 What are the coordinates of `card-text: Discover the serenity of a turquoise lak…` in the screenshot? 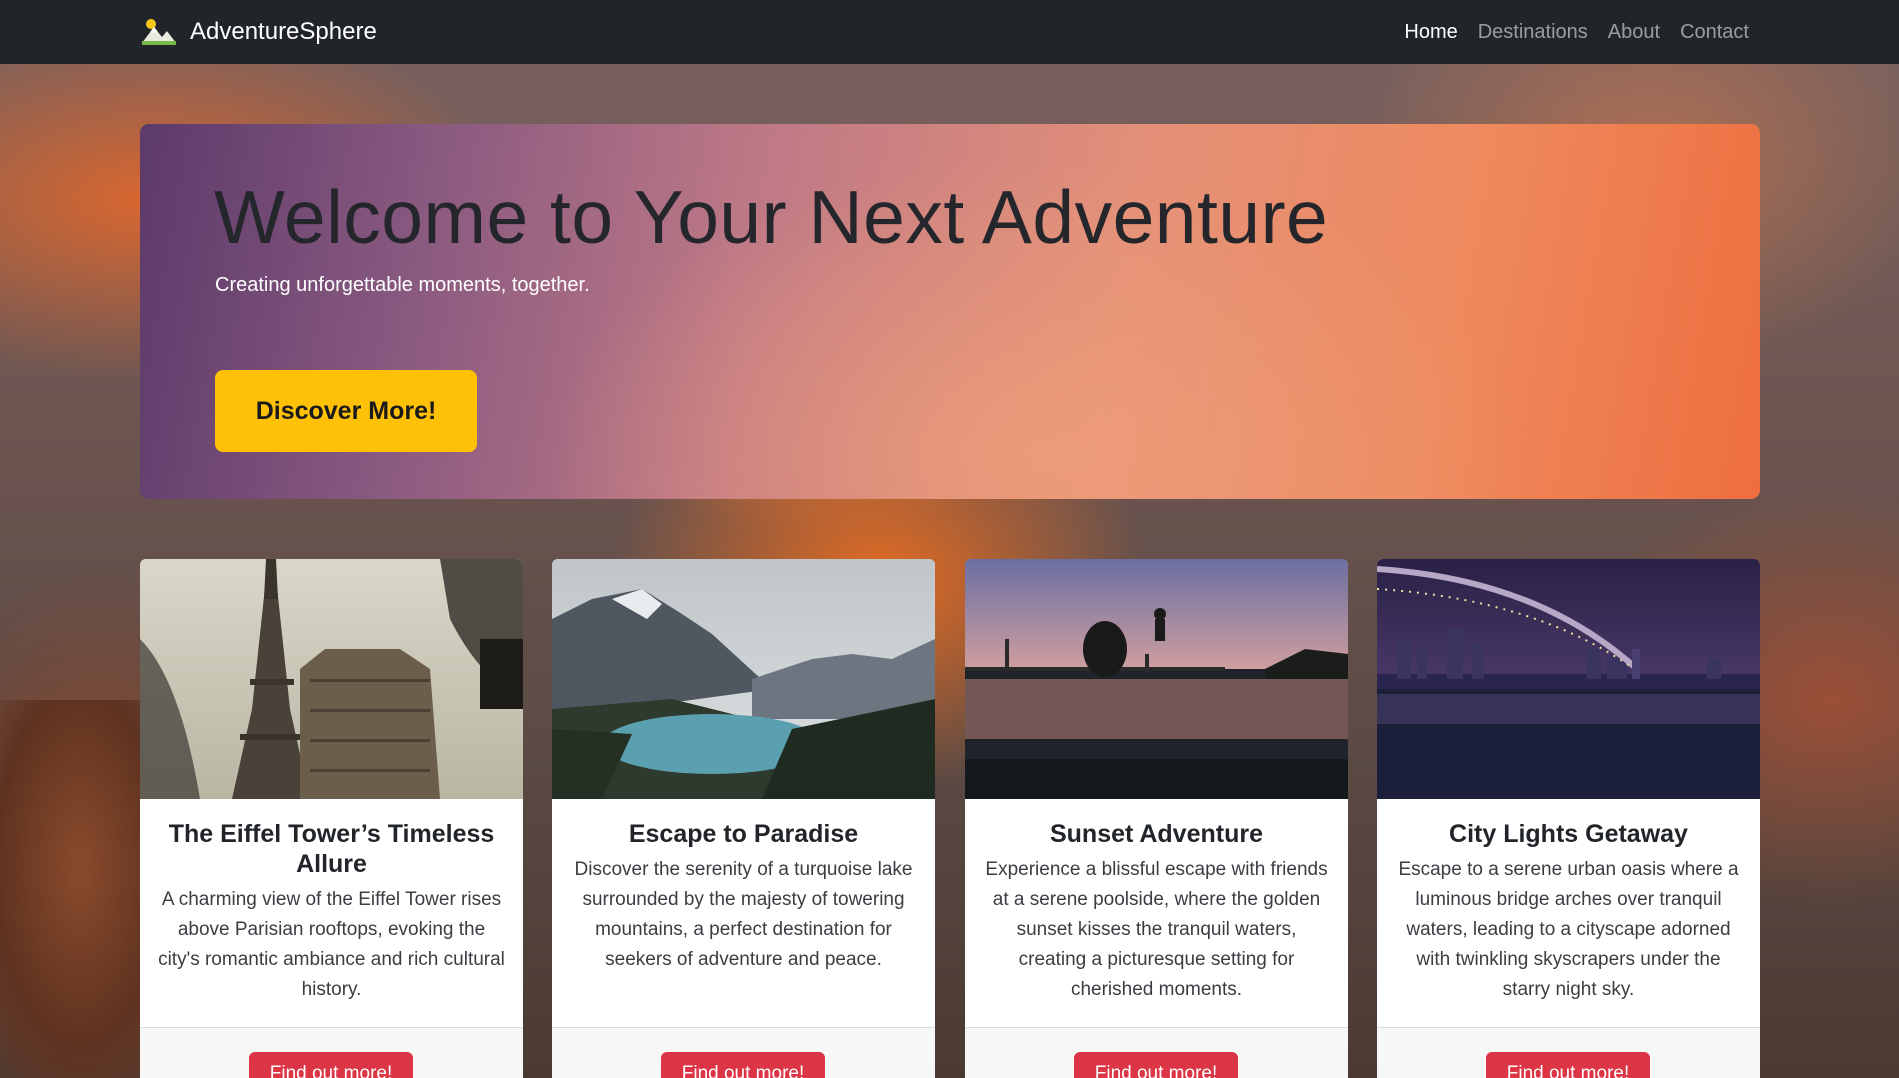 It's located at (743, 914).